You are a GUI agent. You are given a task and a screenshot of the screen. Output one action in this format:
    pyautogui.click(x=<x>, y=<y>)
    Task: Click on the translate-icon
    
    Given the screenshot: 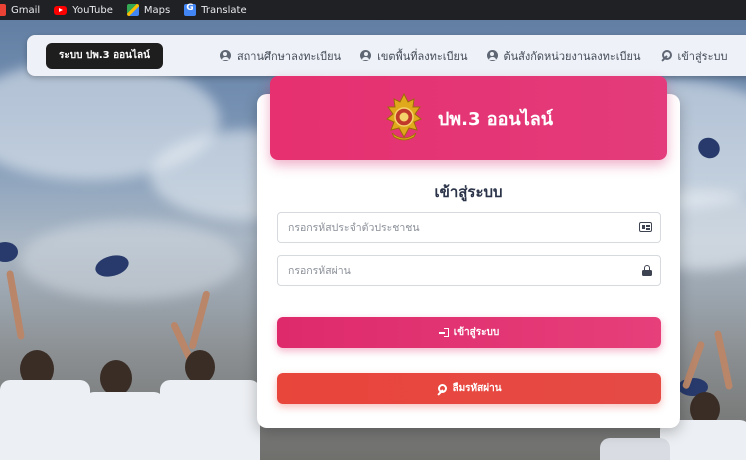 What is the action you would take?
    pyautogui.click(x=190, y=9)
    